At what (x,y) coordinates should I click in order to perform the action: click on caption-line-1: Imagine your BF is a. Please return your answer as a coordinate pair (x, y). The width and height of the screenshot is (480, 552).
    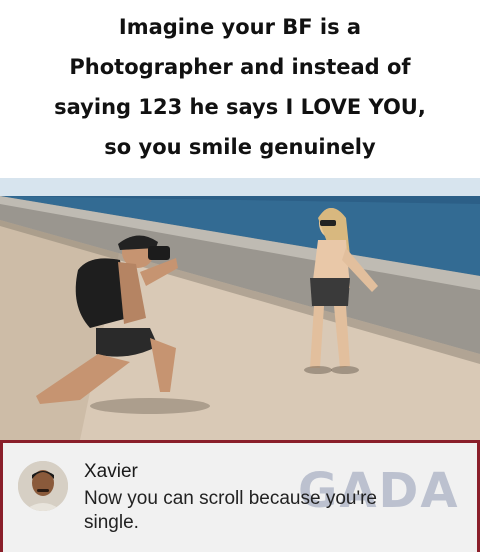
    Looking at the image, I should click on (240, 27).